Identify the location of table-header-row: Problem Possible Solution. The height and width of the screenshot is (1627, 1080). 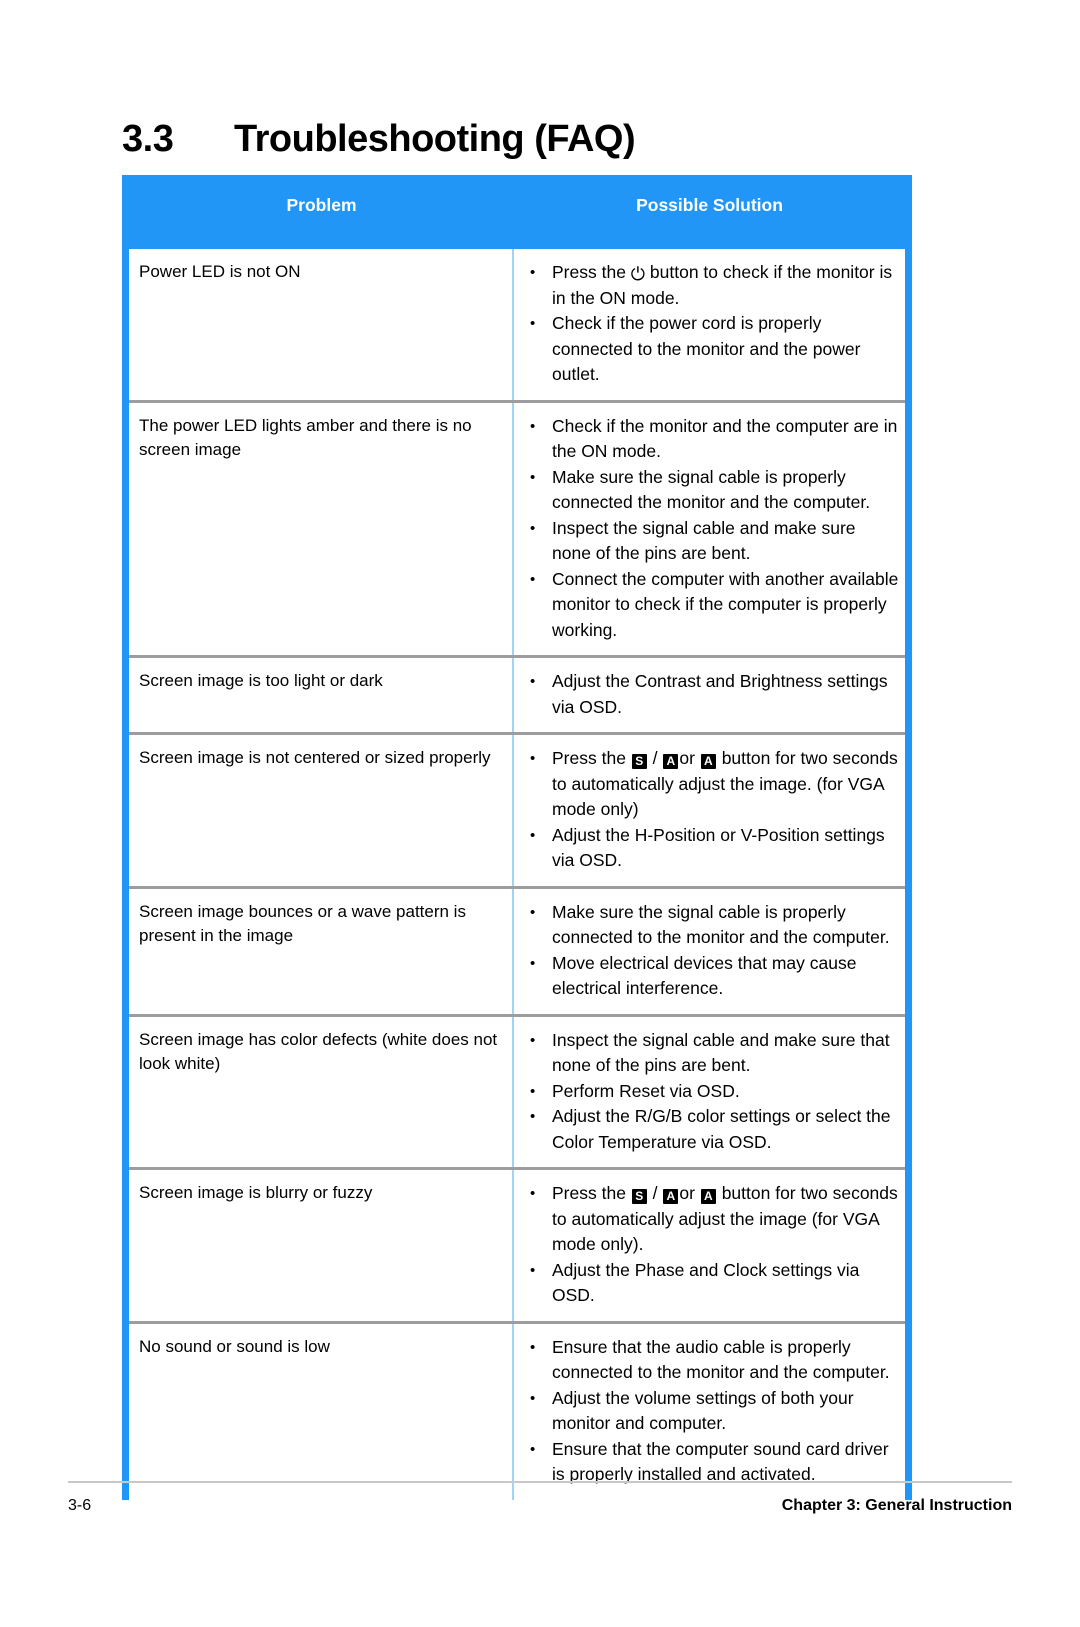
(517, 212).